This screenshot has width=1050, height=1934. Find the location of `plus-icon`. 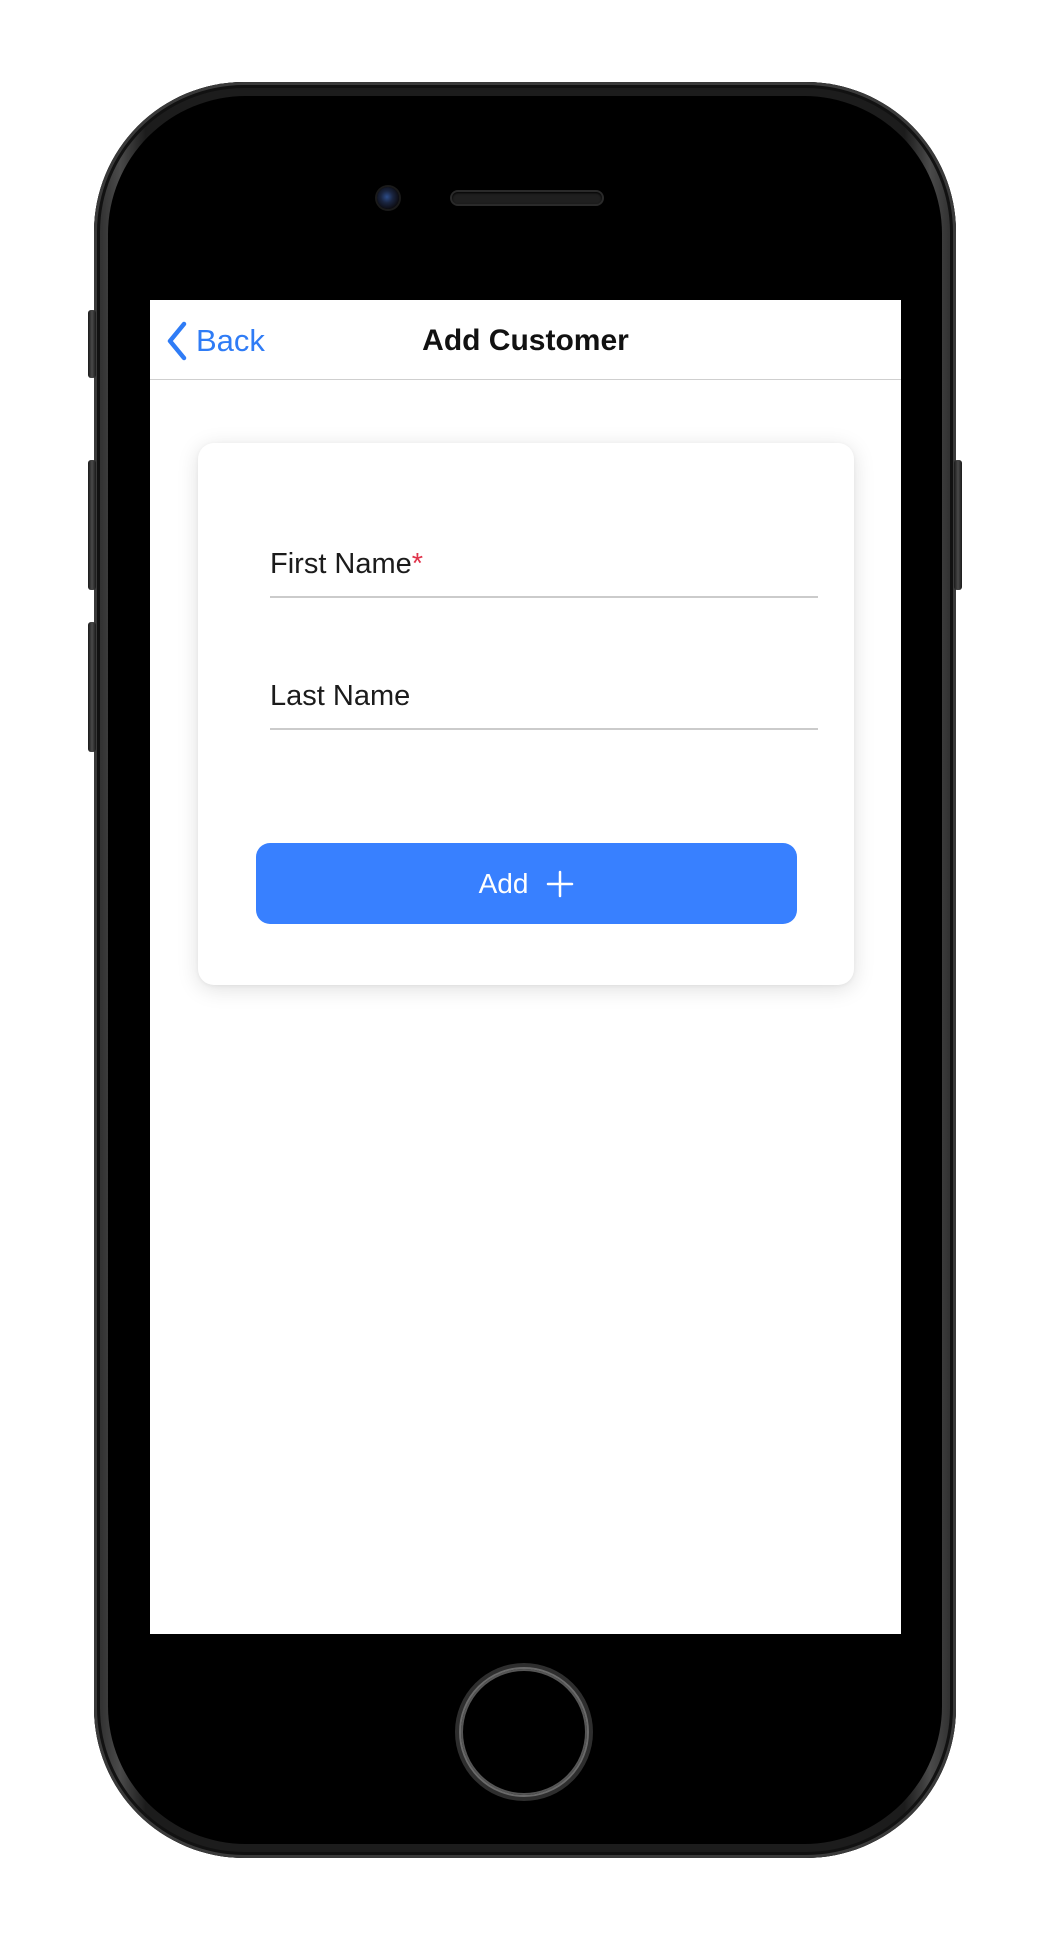

plus-icon is located at coordinates (560, 884).